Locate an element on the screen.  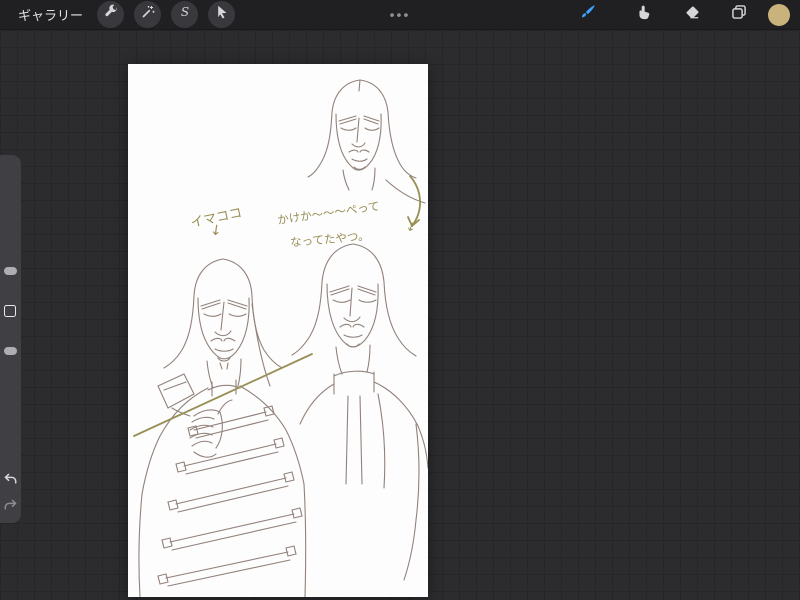
smudge-tool-button is located at coordinates (643, 15).